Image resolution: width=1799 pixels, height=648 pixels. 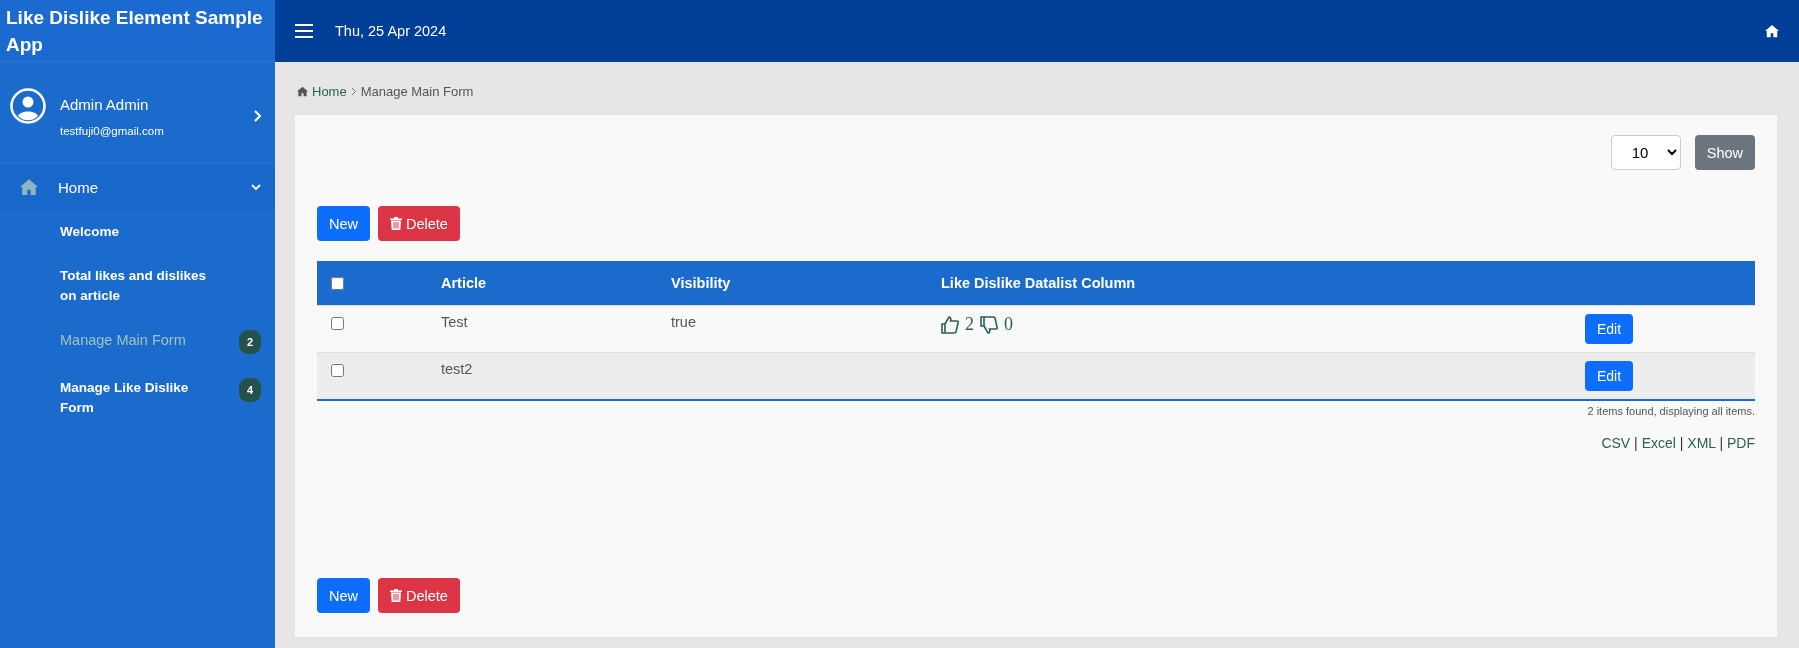 I want to click on count-badge: 2, so click(x=249, y=342).